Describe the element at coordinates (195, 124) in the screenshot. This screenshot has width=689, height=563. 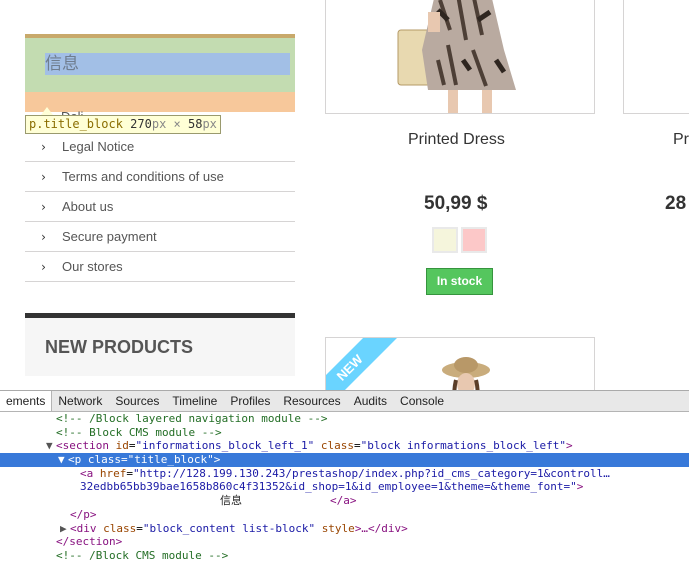
I see `tooltip-height: 58` at that location.